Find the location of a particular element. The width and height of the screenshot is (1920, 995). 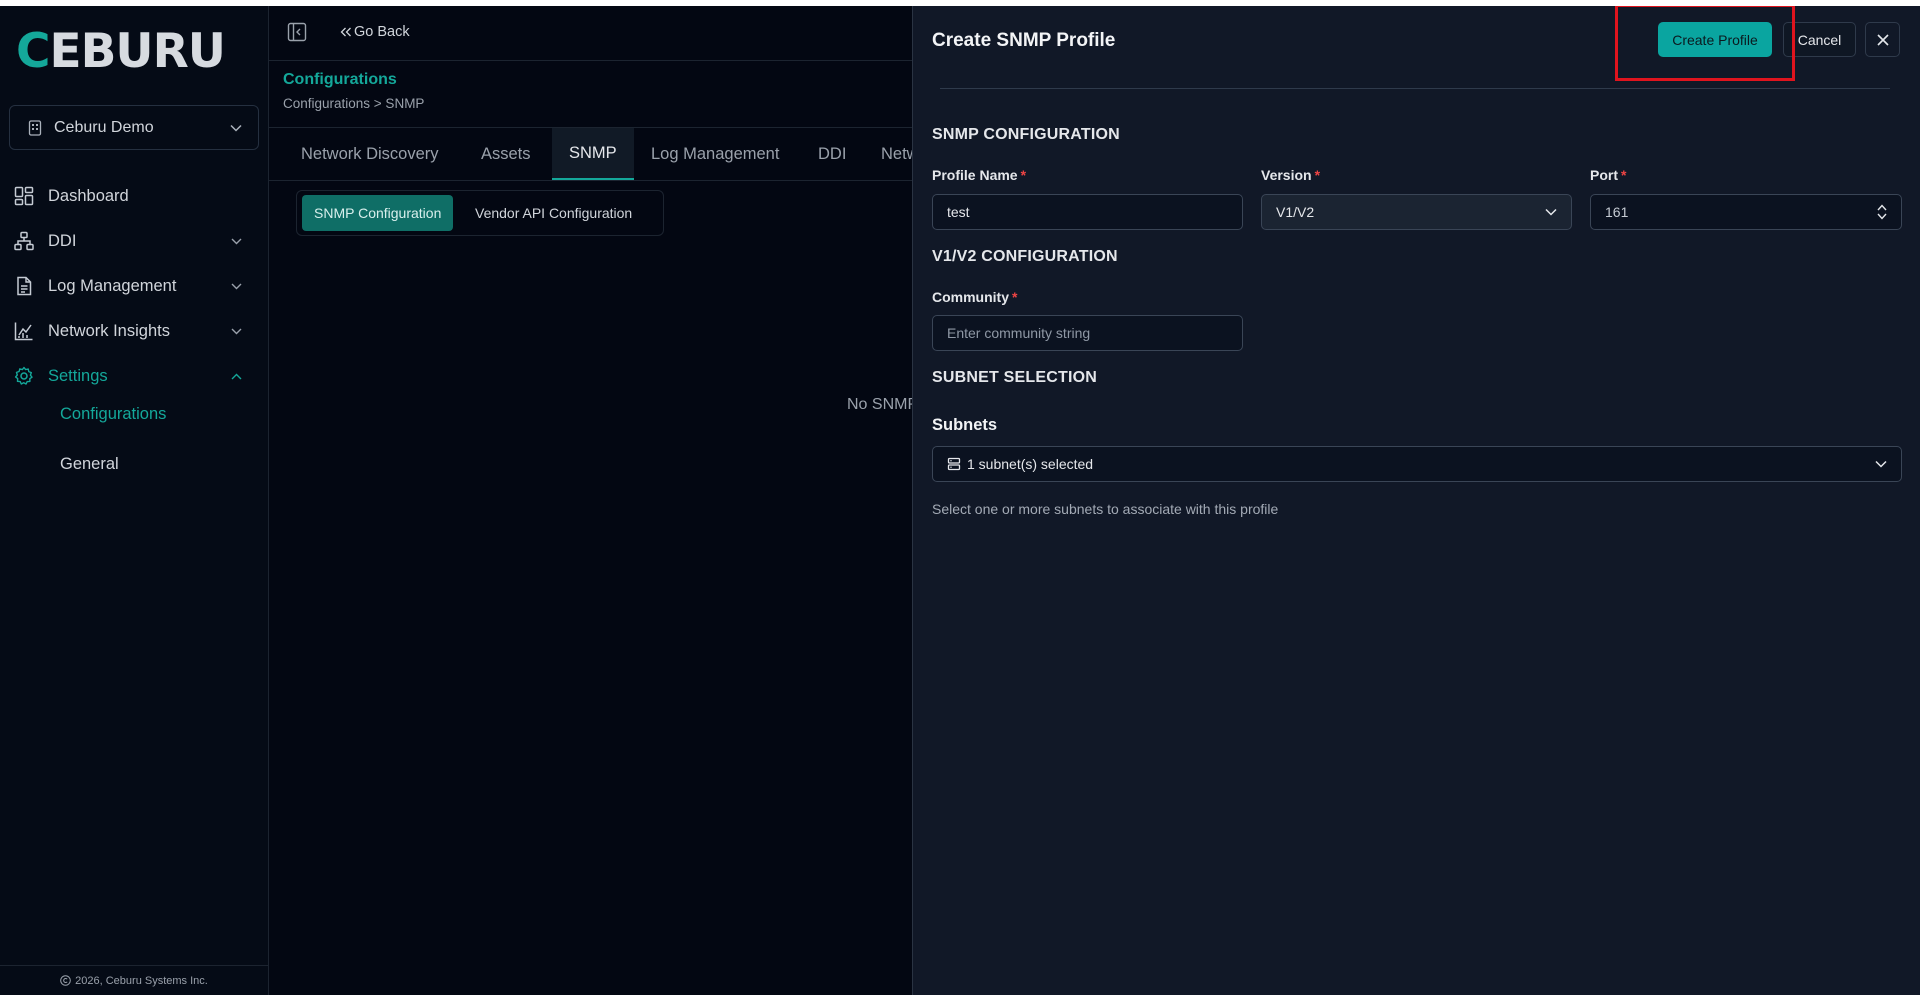

empty-state-text: No SNMP is located at coordinates (883, 404).